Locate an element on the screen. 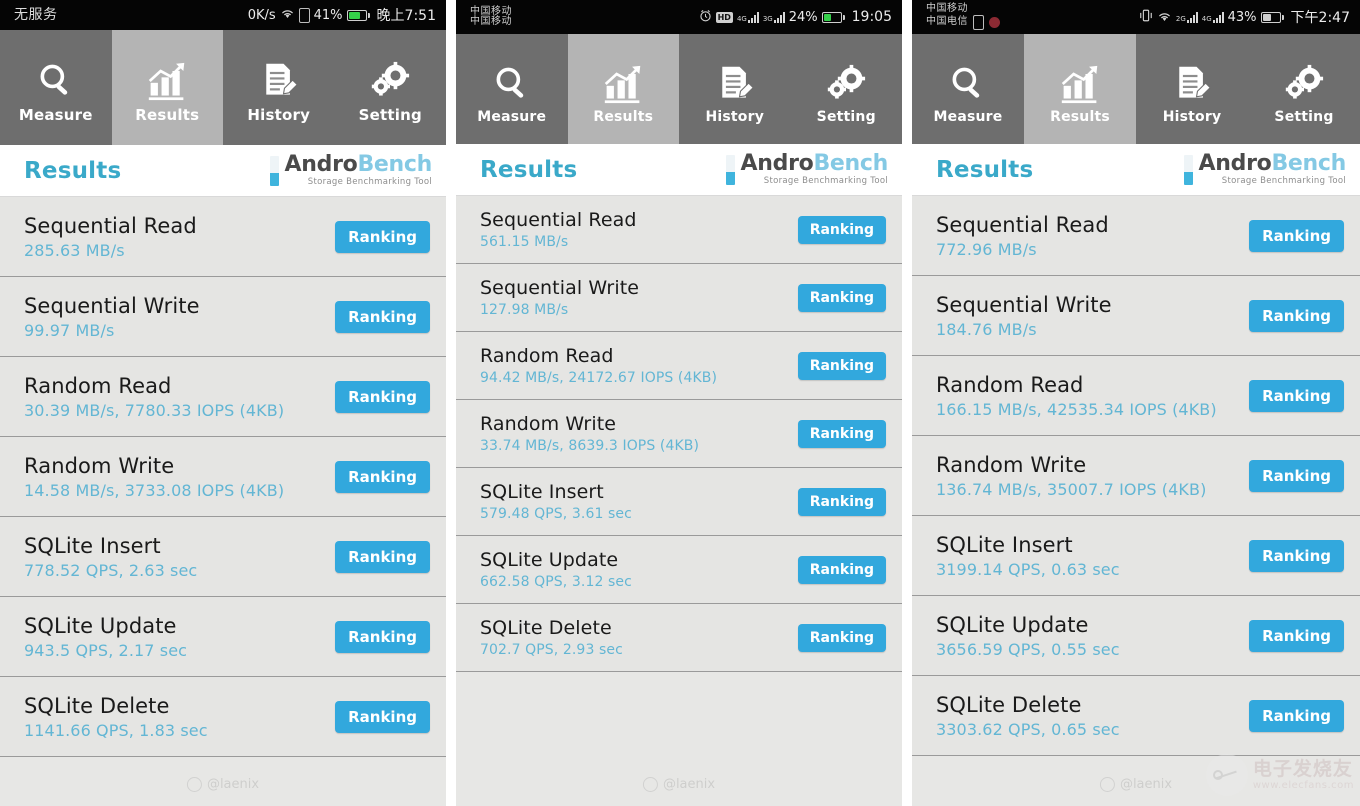  elecfans-watermark: 电子发烧友 www.elecfans.com is located at coordinates (1279, 775).